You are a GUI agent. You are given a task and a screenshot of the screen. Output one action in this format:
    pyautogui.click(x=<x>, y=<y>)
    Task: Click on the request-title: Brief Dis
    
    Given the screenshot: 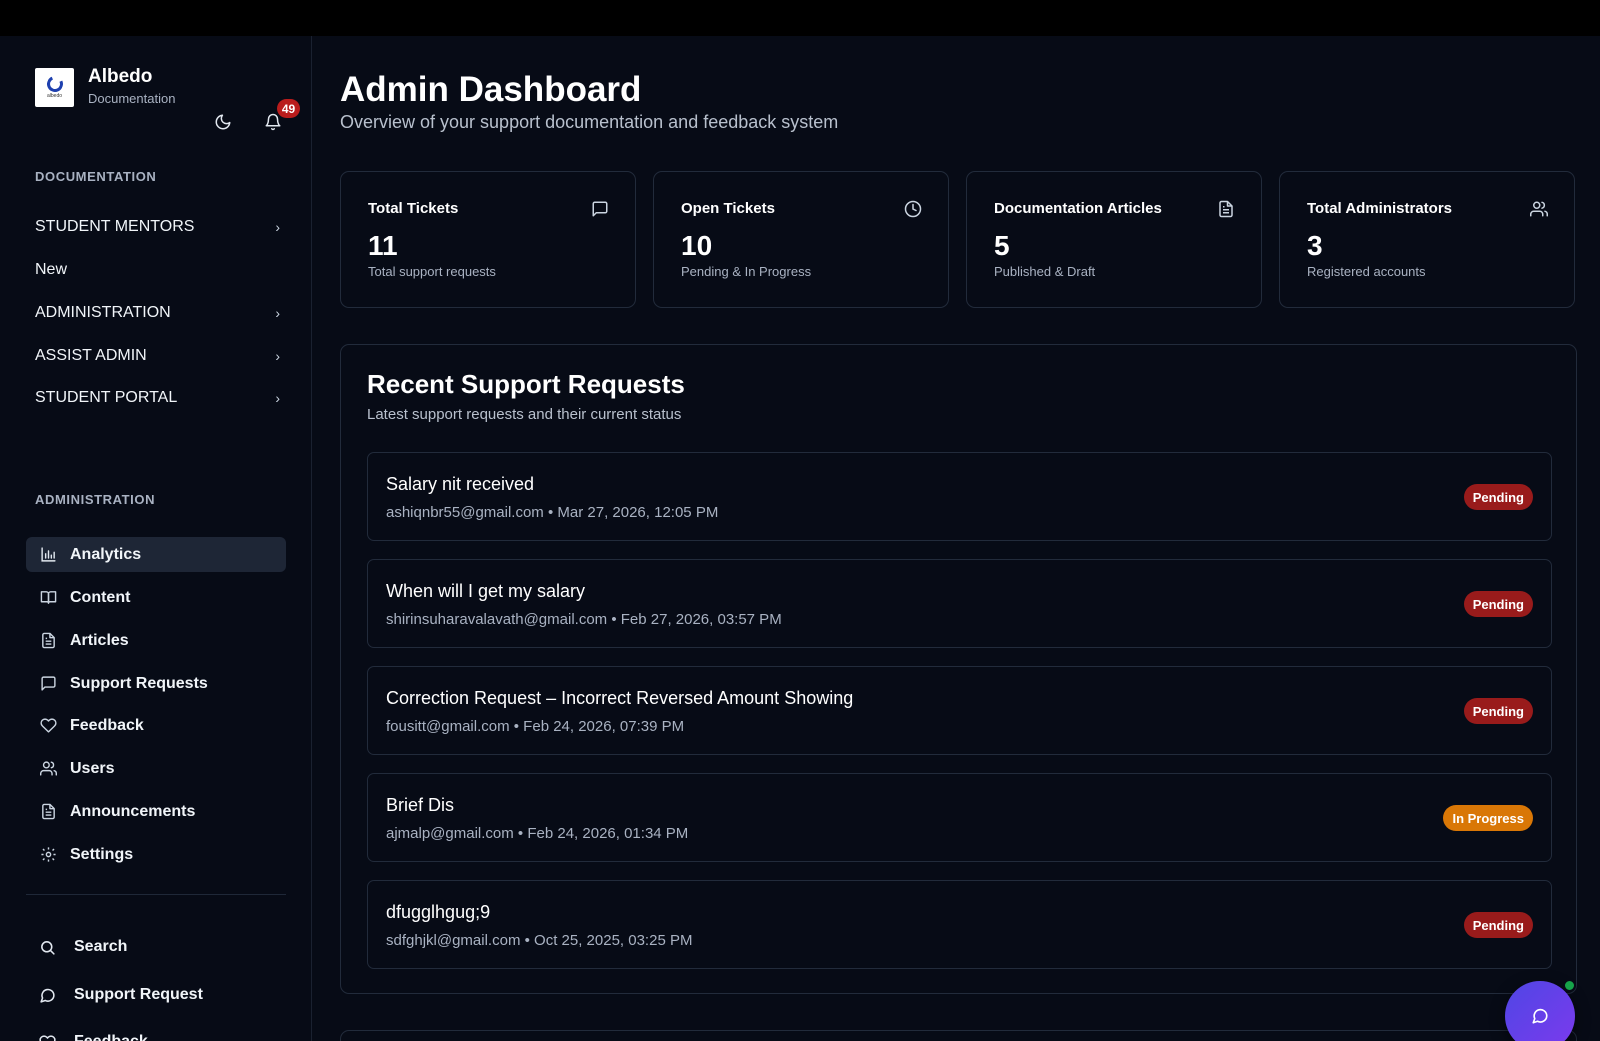 What is the action you would take?
    pyautogui.click(x=420, y=805)
    